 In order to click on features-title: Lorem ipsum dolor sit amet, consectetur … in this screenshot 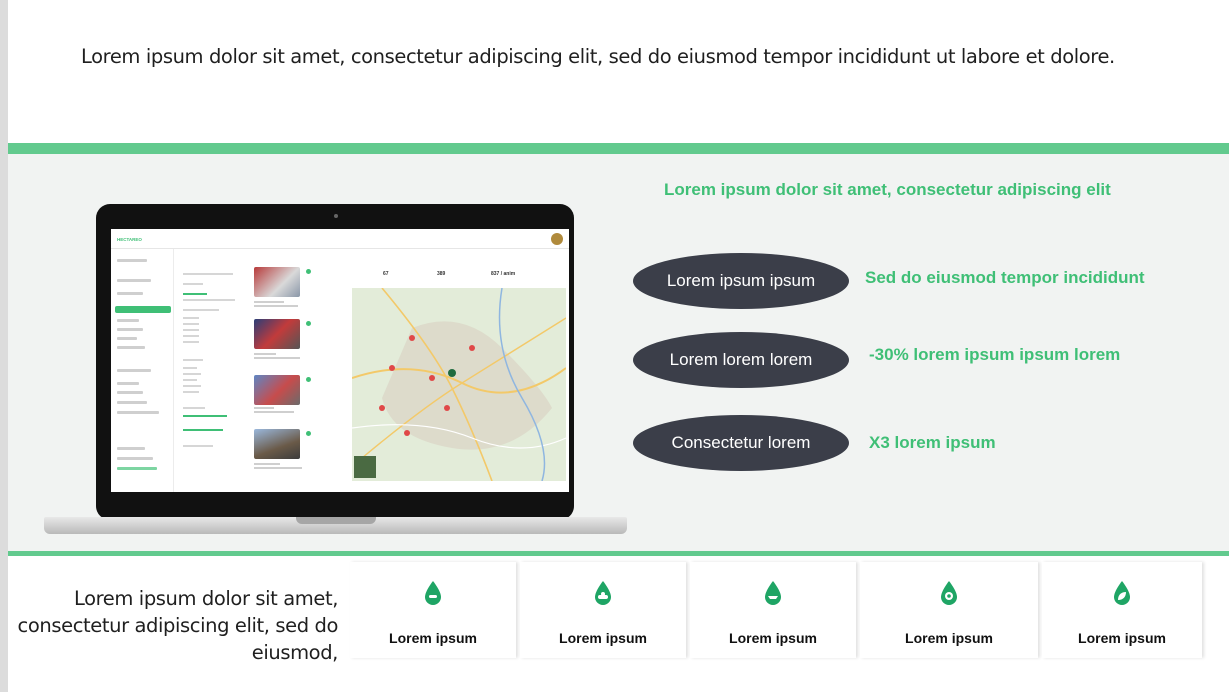, I will do `click(887, 189)`.